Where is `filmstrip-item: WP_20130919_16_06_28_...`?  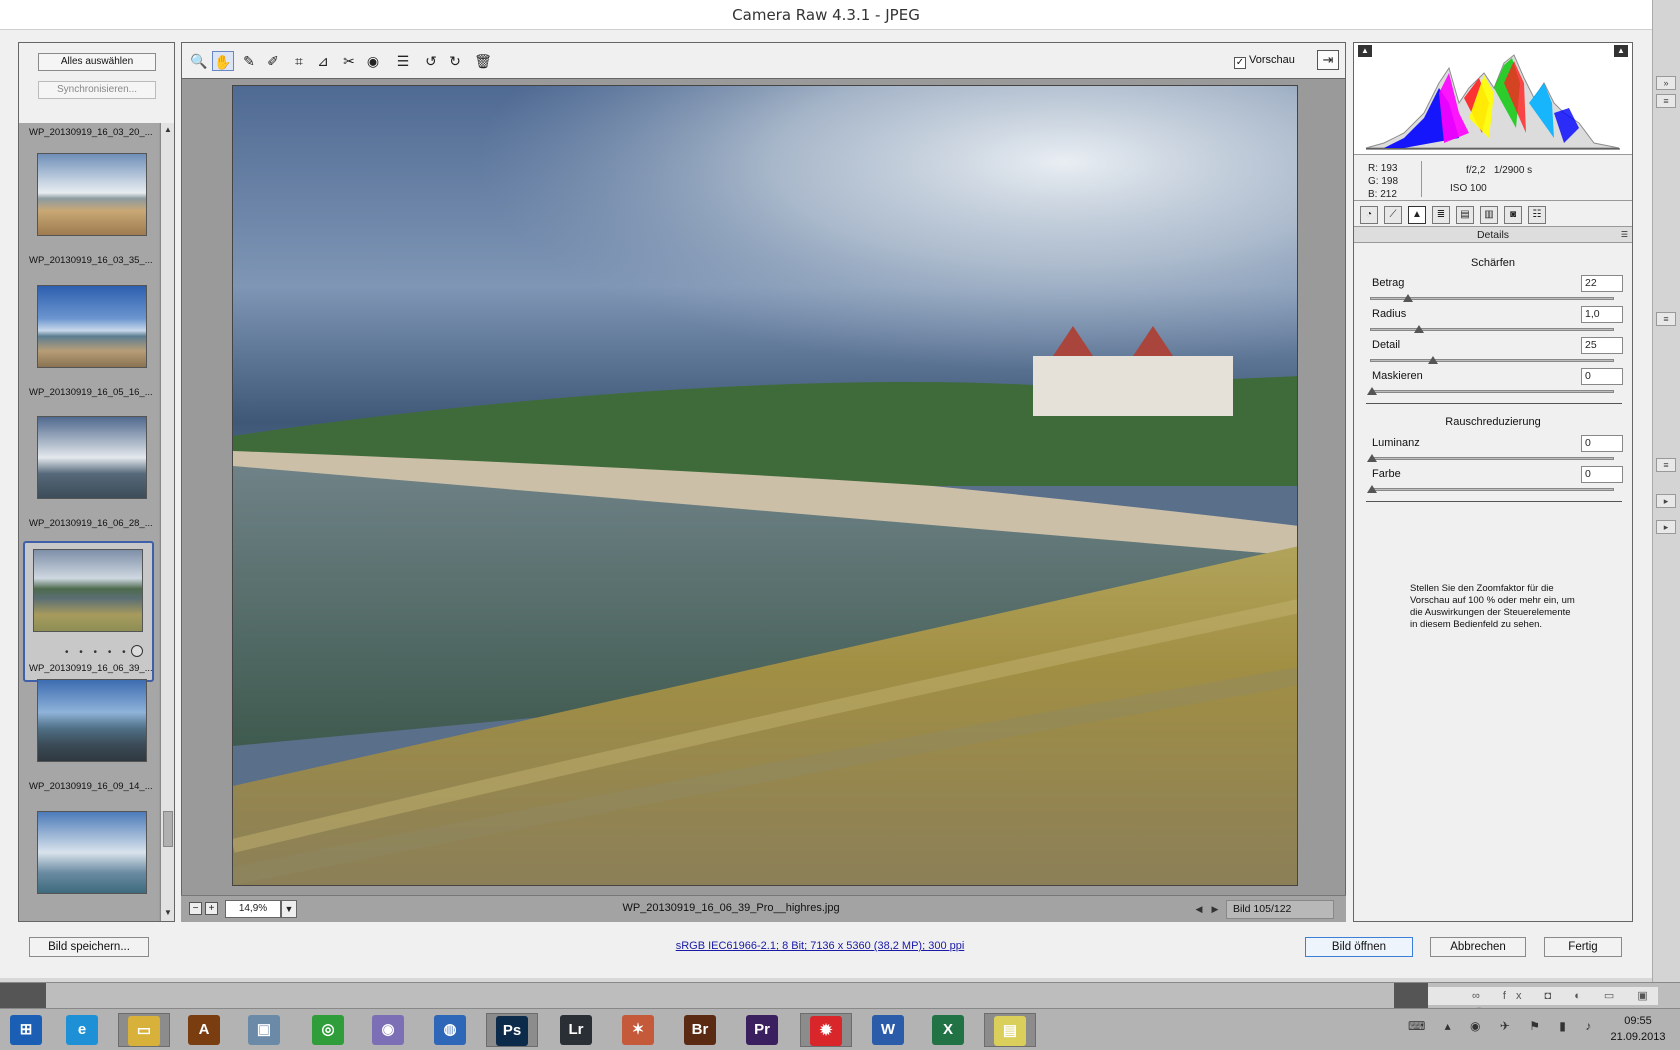
filmstrip-item: WP_20130919_16_06_28_... is located at coordinates (88, 486).